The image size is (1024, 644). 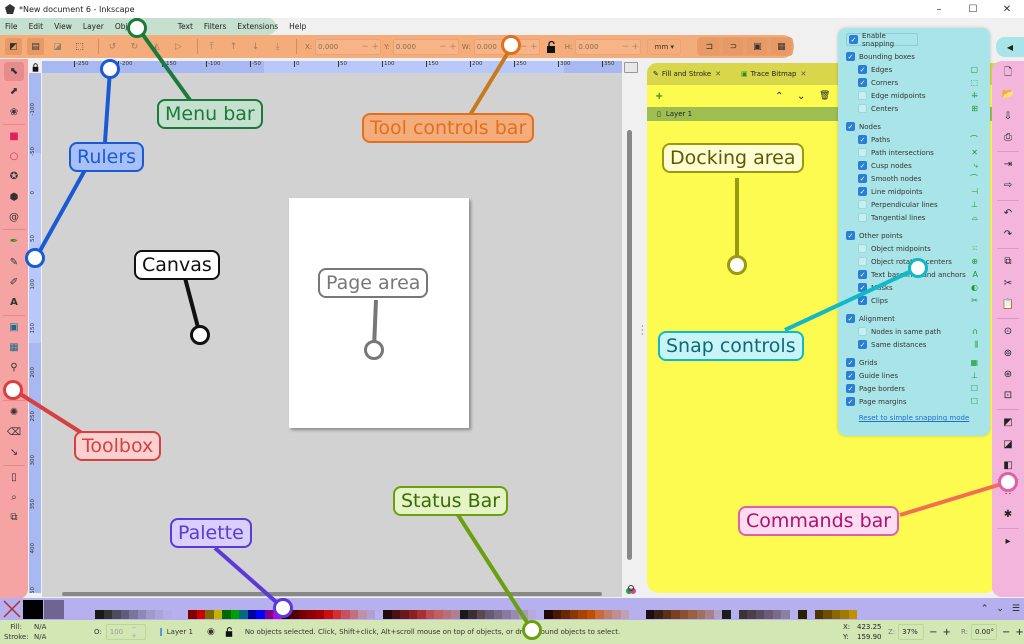 I want to click on pencil-tool-icon: ✎, so click(x=14, y=262).